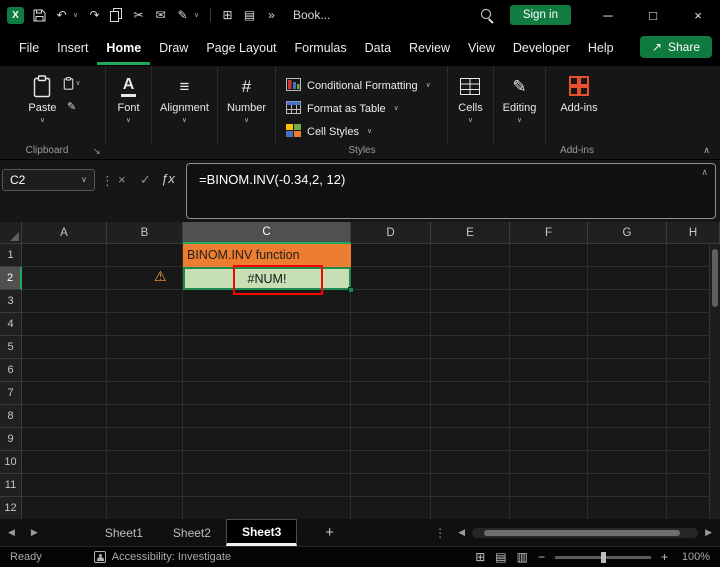 The width and height of the screenshot is (720, 567). I want to click on maximize-button: □, so click(653, 15).